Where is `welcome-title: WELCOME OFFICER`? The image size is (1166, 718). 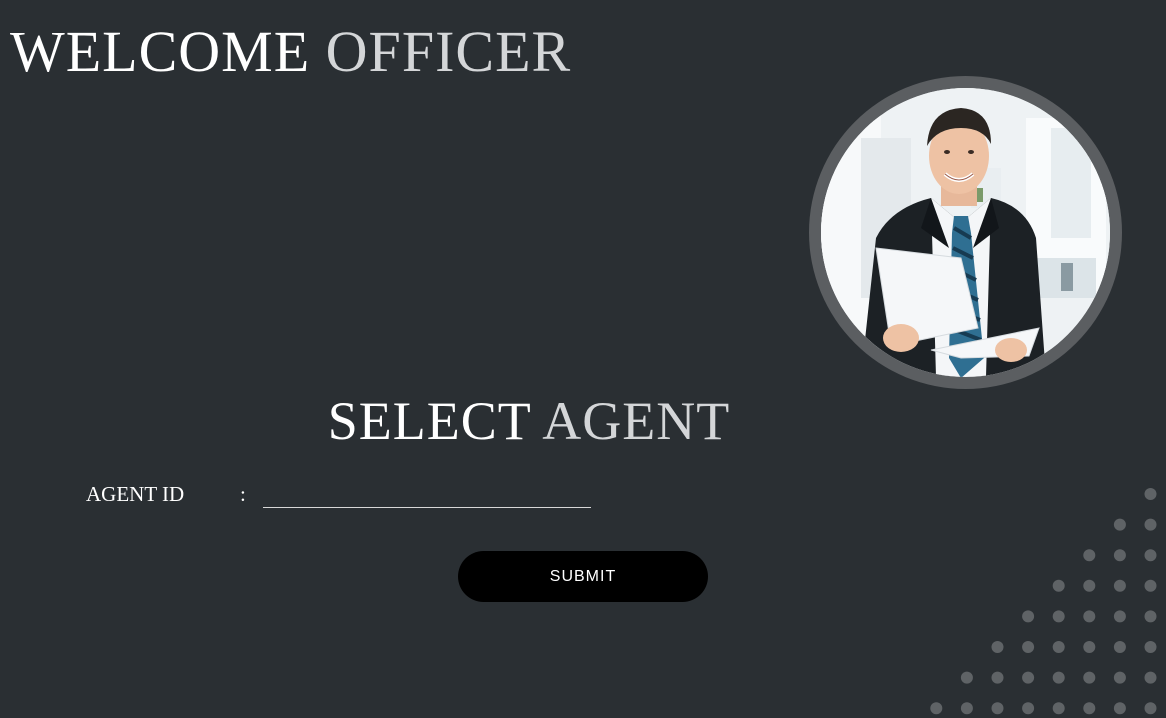
welcome-title: WELCOME OFFICER is located at coordinates (290, 52).